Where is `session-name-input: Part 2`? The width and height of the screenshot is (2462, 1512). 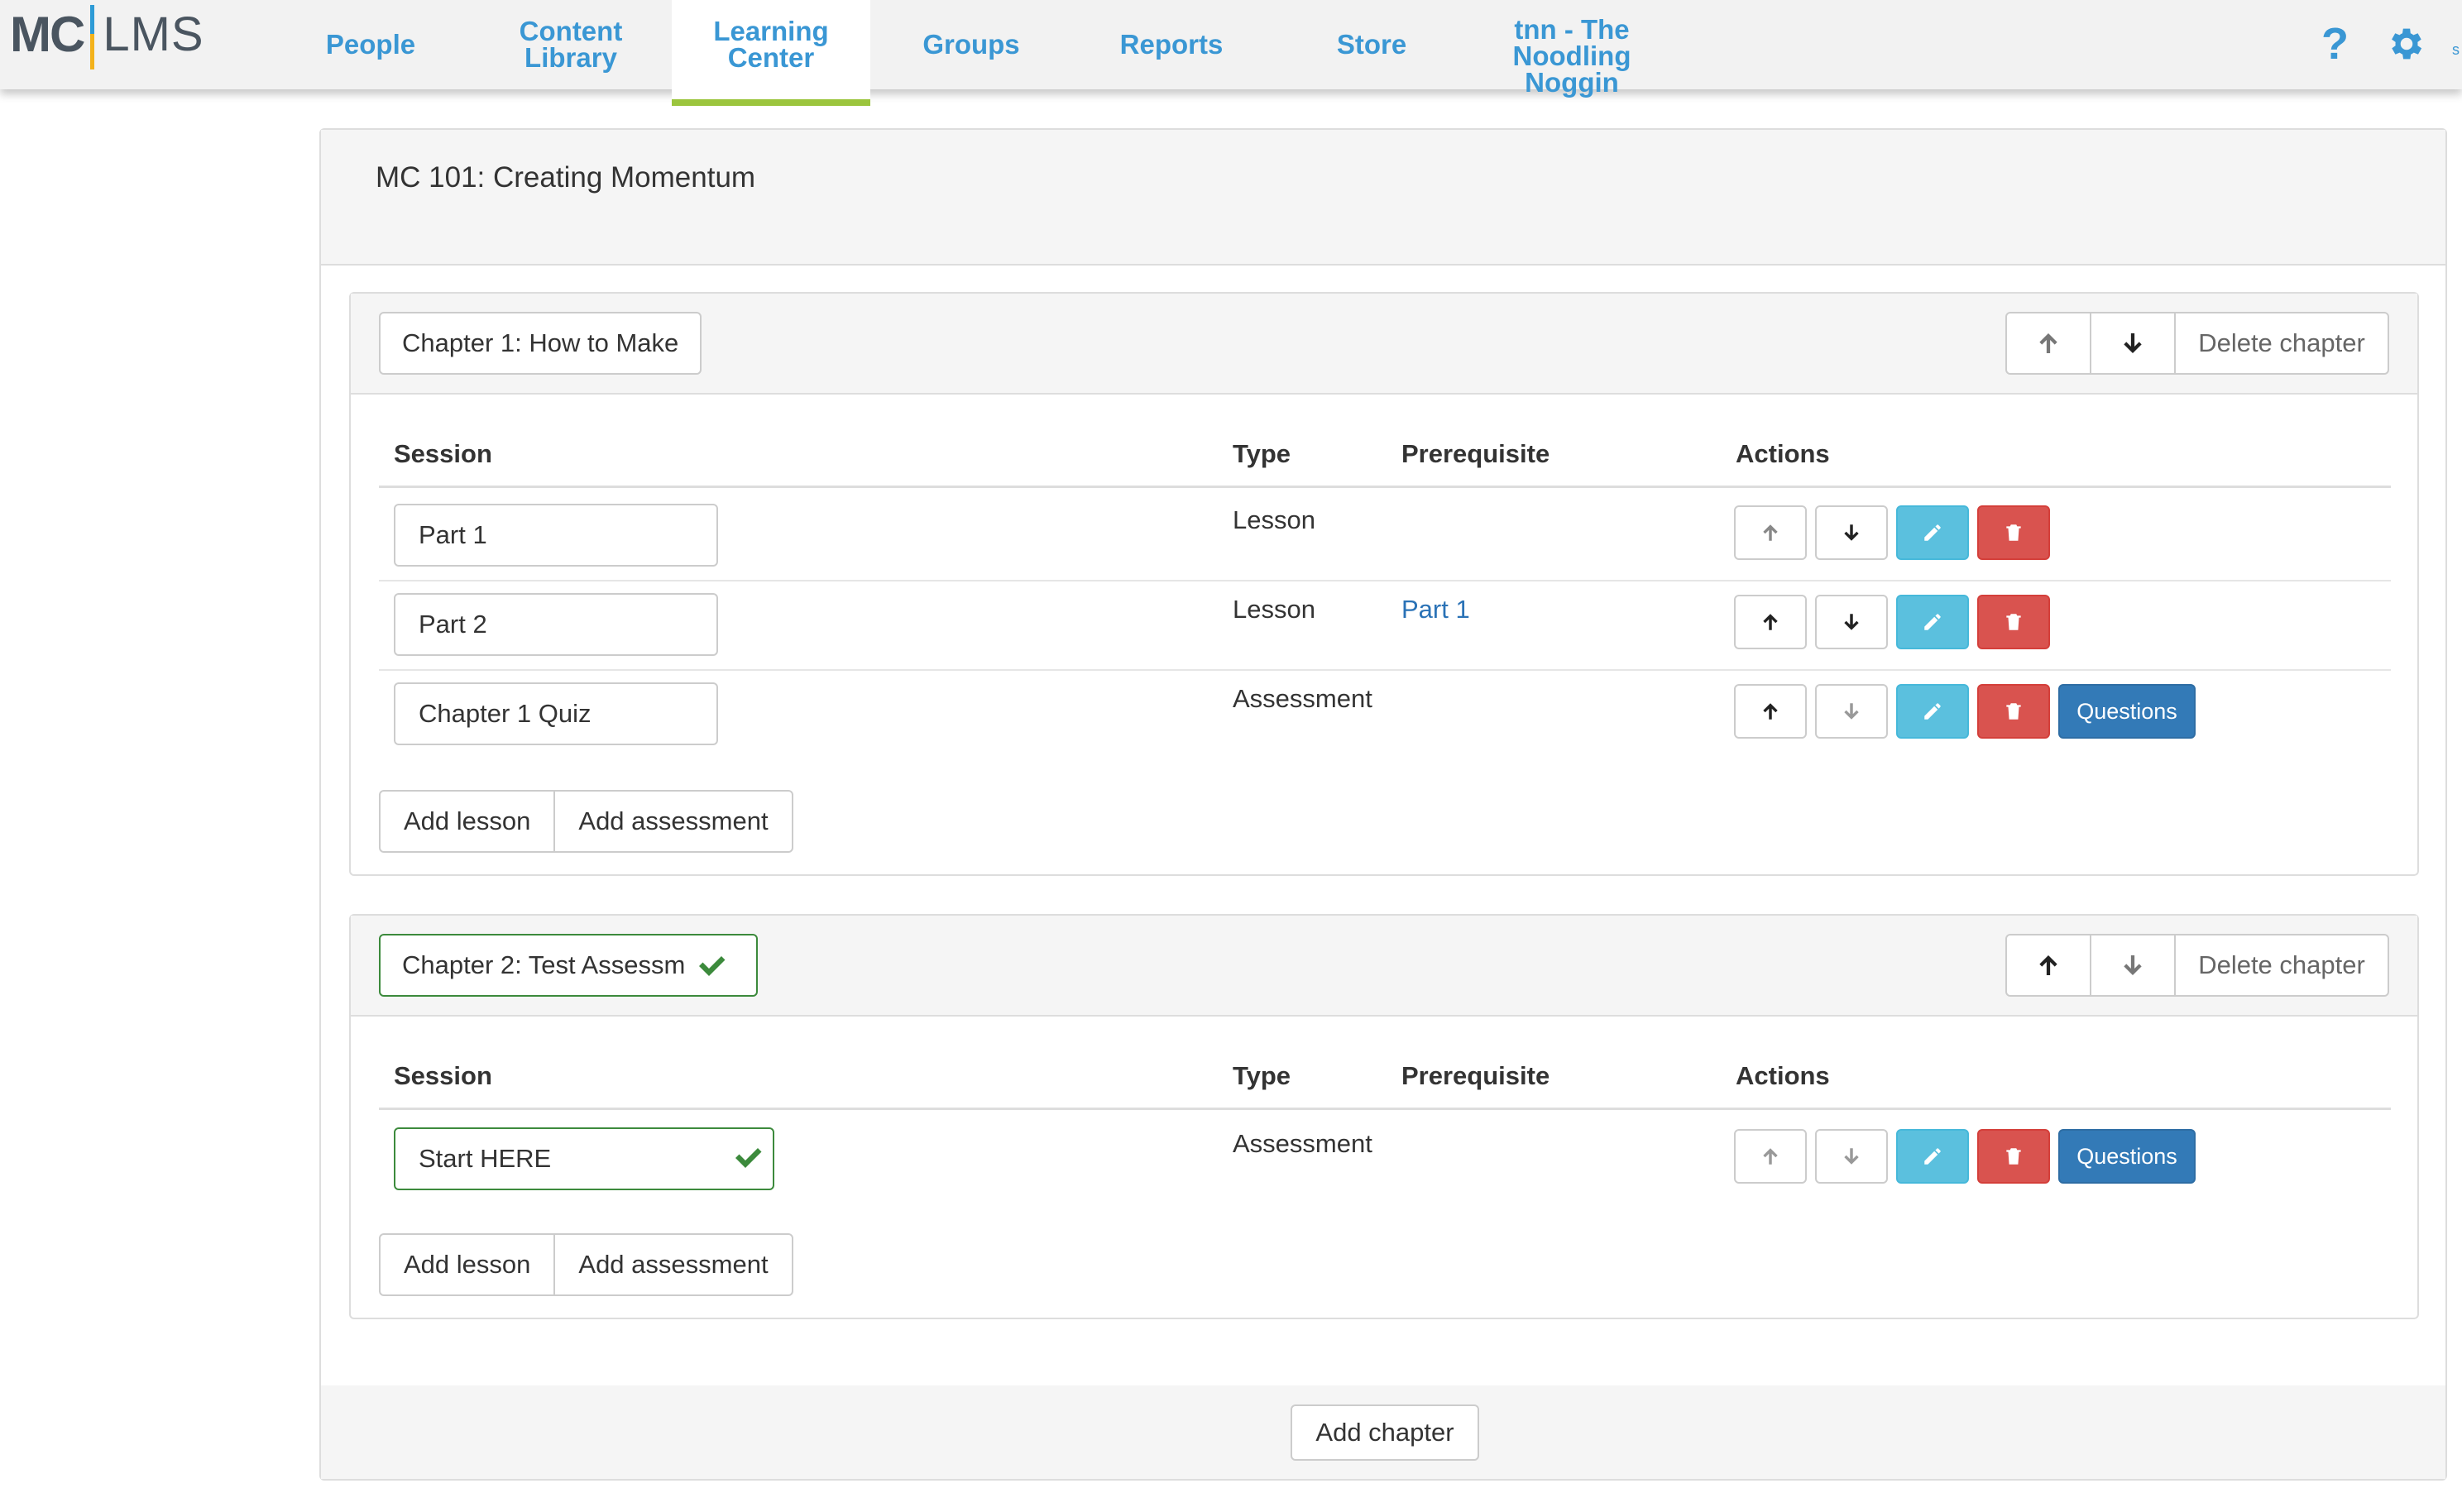 session-name-input: Part 2 is located at coordinates (556, 624).